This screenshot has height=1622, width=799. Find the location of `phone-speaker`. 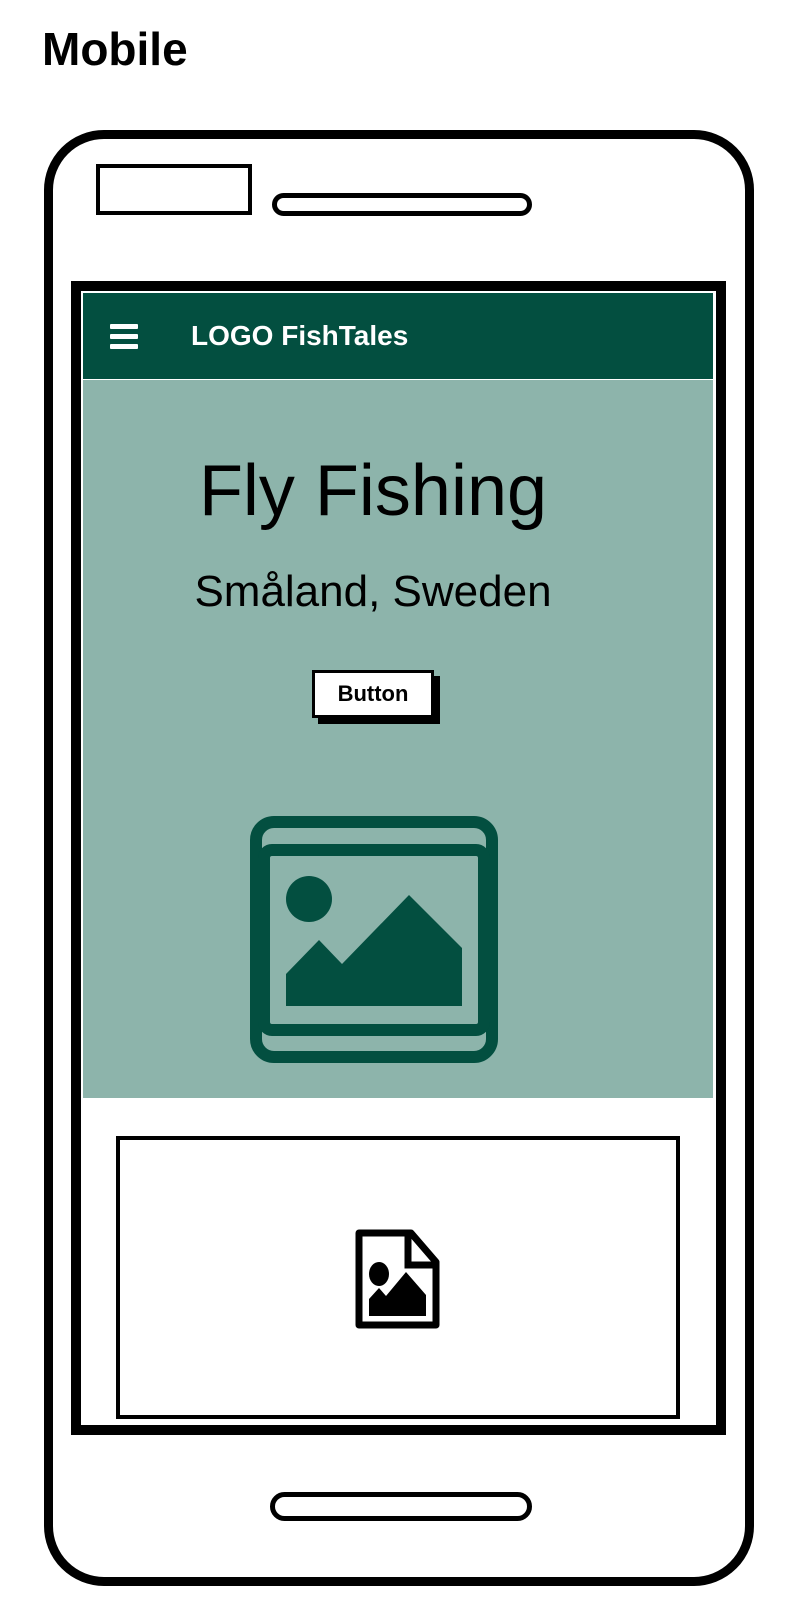

phone-speaker is located at coordinates (402, 204).